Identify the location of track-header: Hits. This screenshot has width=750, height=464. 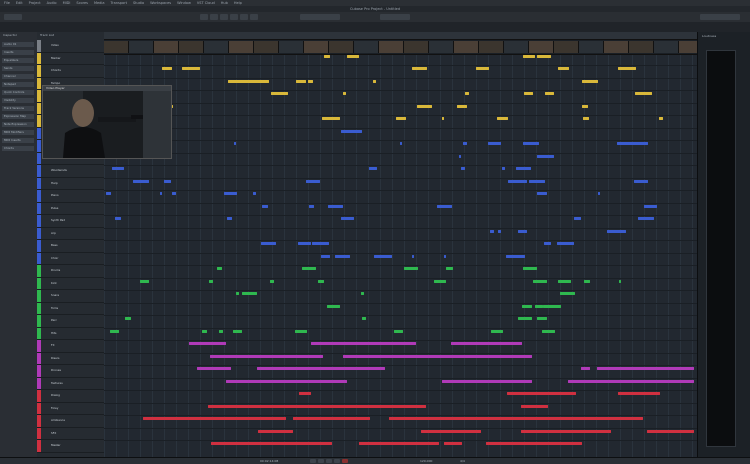
(70, 333).